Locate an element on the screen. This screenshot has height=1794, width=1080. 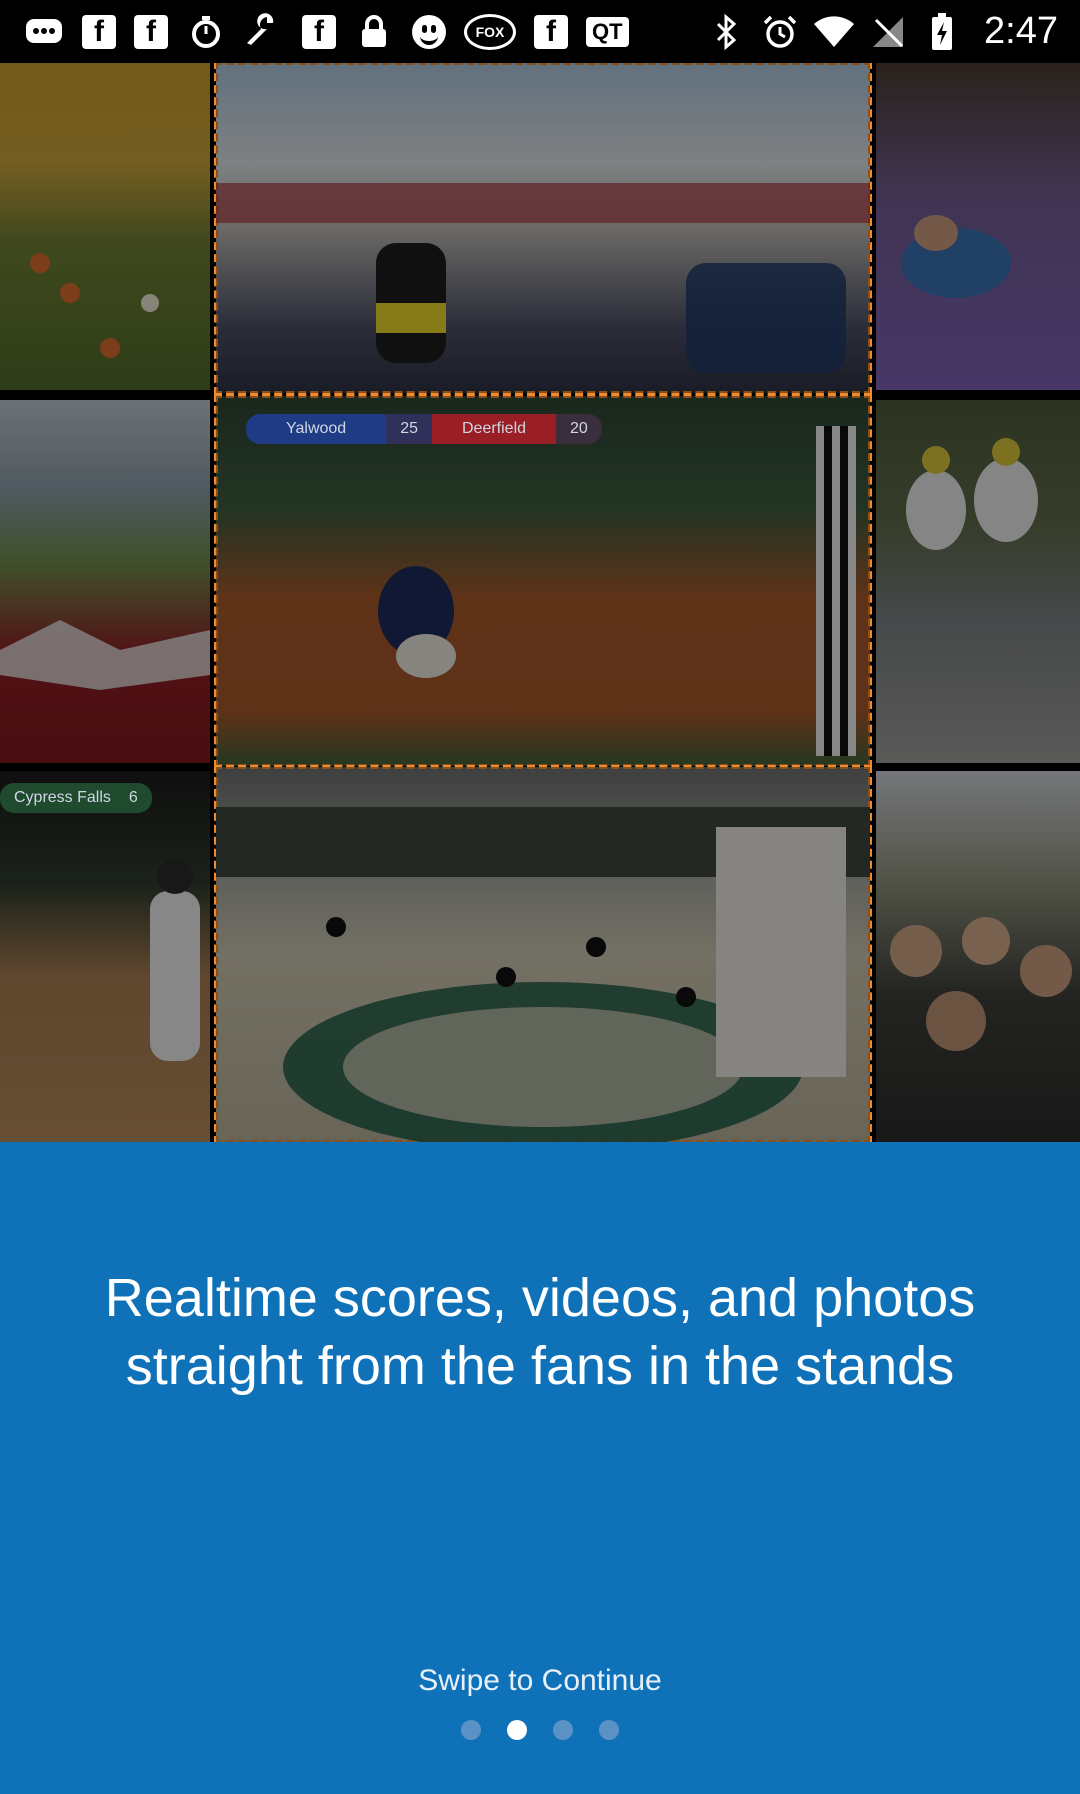
score-away: 20 is located at coordinates (579, 429).